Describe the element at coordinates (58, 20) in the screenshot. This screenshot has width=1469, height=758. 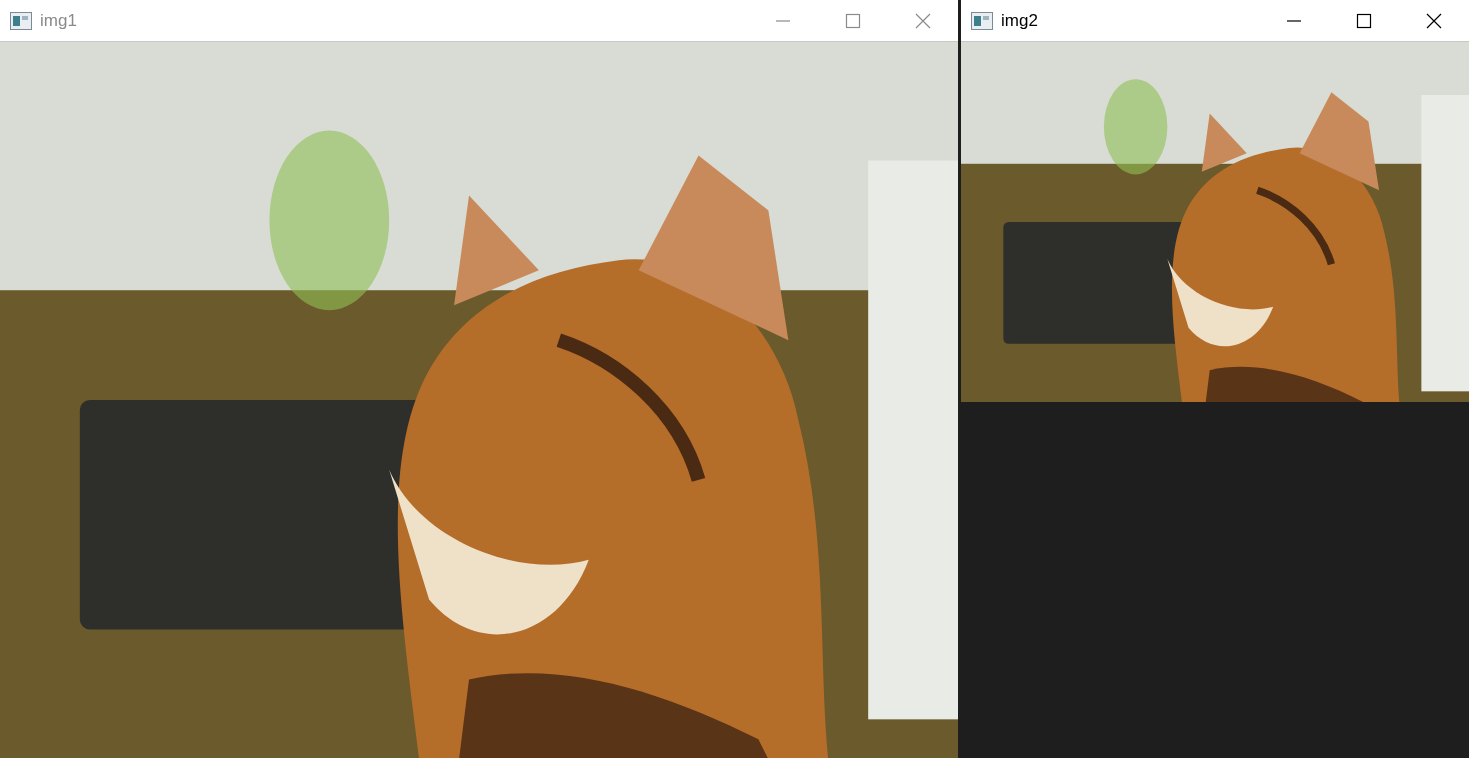
I see `window-title: img1` at that location.